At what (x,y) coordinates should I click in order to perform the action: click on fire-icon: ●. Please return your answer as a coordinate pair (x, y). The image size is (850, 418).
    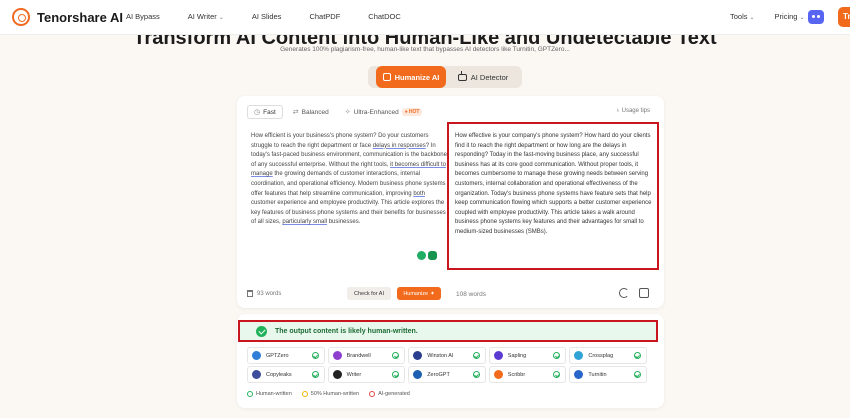
    Looking at the image, I should click on (406, 112).